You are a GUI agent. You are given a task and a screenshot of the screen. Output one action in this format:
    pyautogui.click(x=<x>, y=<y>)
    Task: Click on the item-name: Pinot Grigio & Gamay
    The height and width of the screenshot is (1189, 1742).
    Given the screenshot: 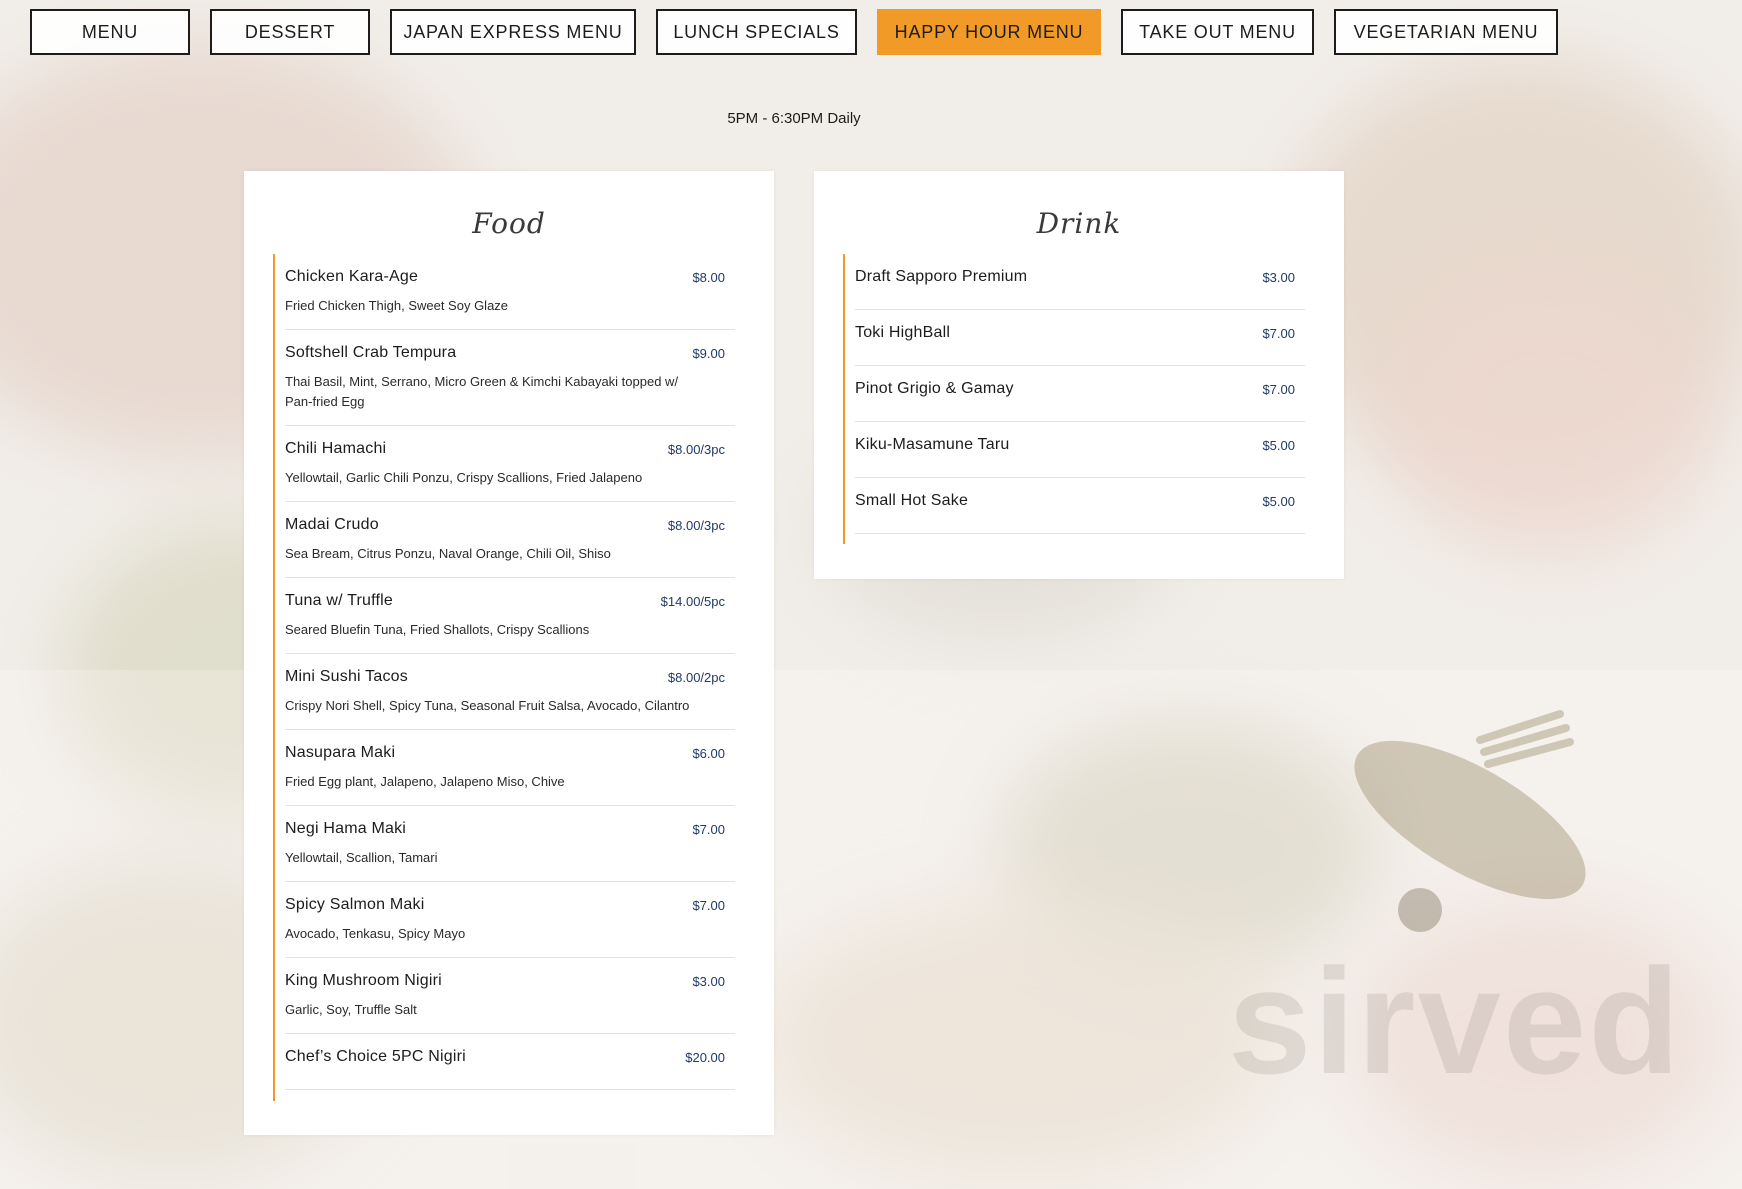 What is the action you would take?
    pyautogui.click(x=934, y=388)
    